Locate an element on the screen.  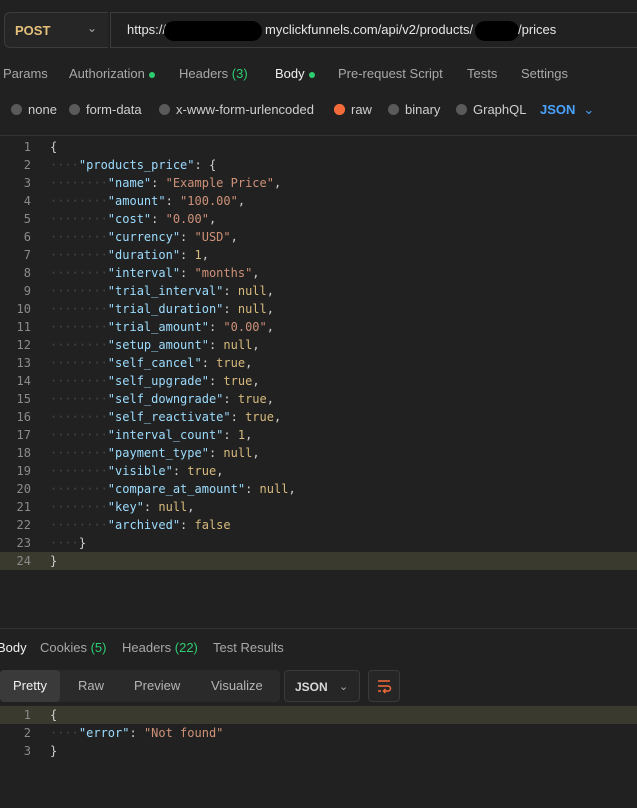
radio-urlencoded: x-www-form-urlencoded is located at coordinates (236, 109).